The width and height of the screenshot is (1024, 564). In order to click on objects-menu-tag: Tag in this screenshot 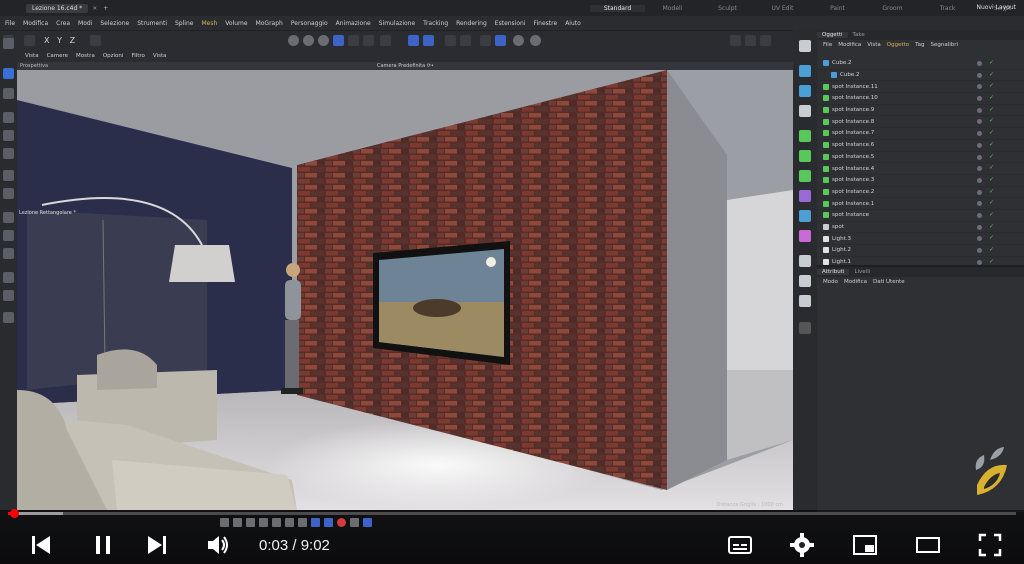, I will do `click(919, 45)`.